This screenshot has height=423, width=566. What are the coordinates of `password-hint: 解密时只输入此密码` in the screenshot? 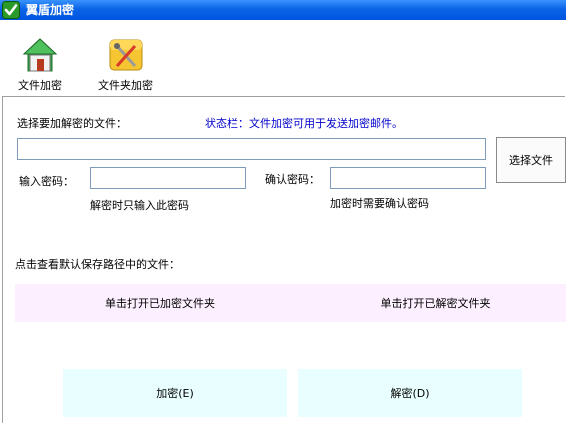 It's located at (139, 205).